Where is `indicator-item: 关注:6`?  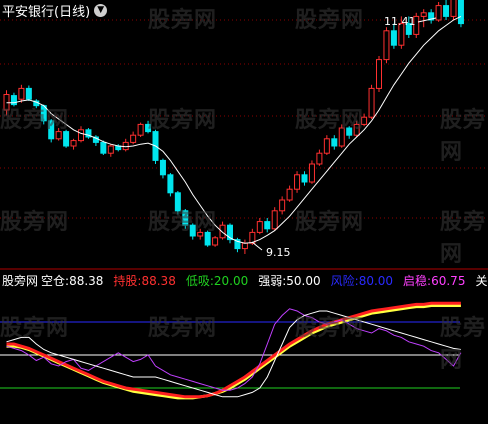
indicator-item: 关注:6 is located at coordinates (481, 280).